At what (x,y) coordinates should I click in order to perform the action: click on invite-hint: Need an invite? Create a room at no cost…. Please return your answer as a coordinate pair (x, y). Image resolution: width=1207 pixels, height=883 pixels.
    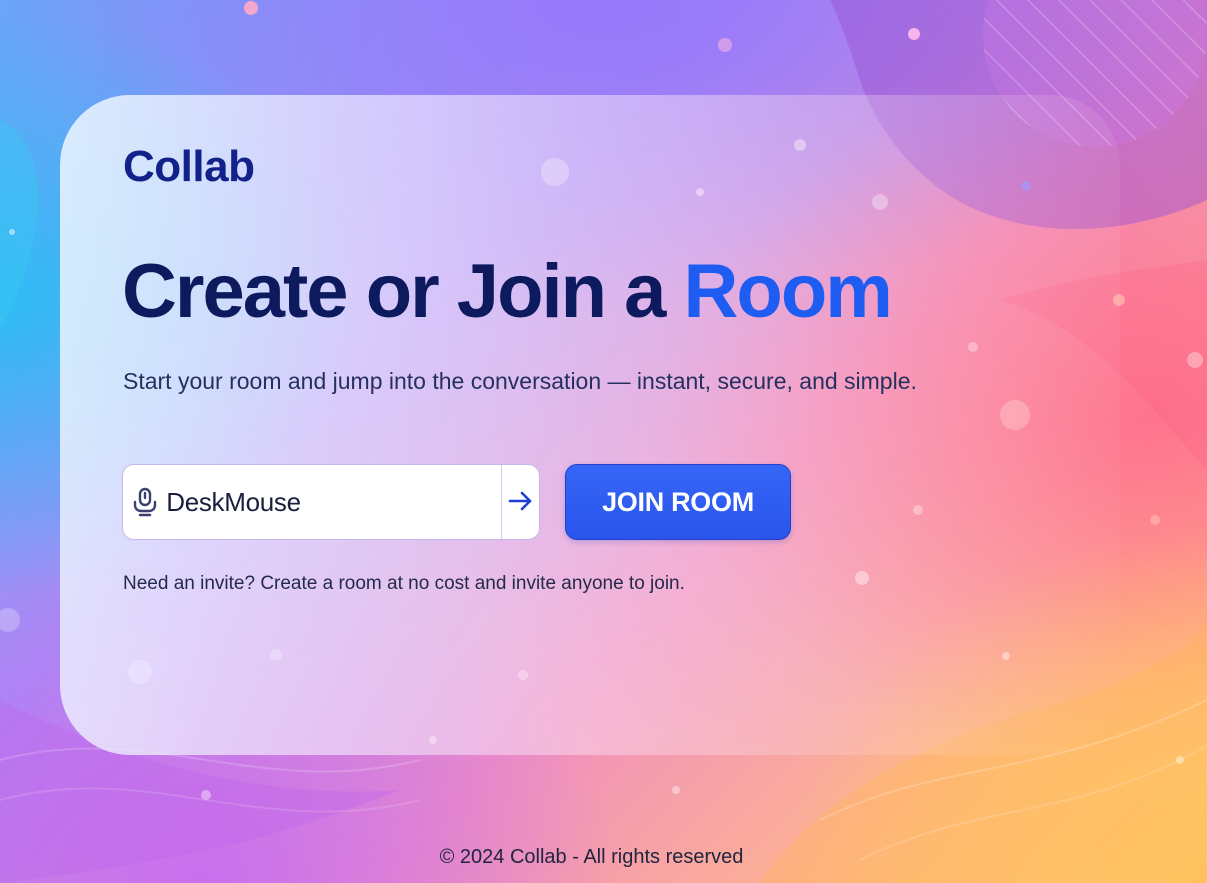
    Looking at the image, I should click on (404, 583).